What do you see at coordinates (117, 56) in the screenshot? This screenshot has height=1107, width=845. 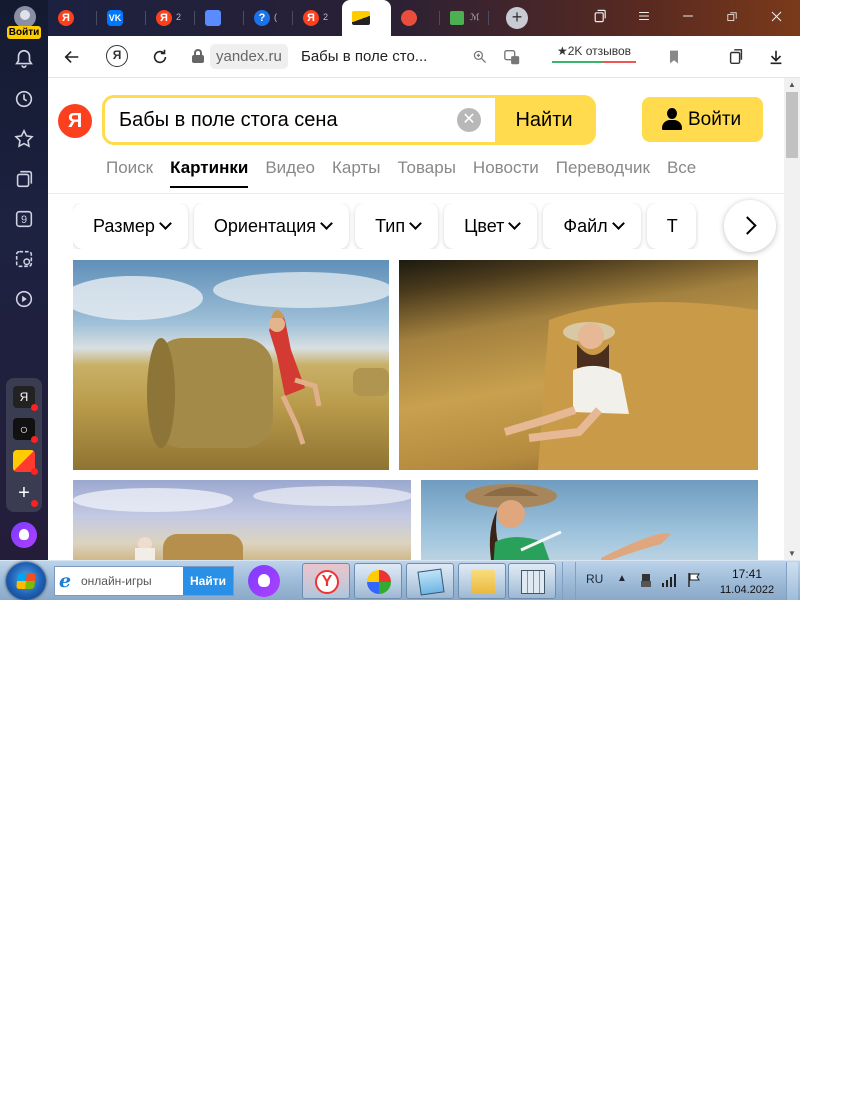 I see `yandex-home-button: Я` at bounding box center [117, 56].